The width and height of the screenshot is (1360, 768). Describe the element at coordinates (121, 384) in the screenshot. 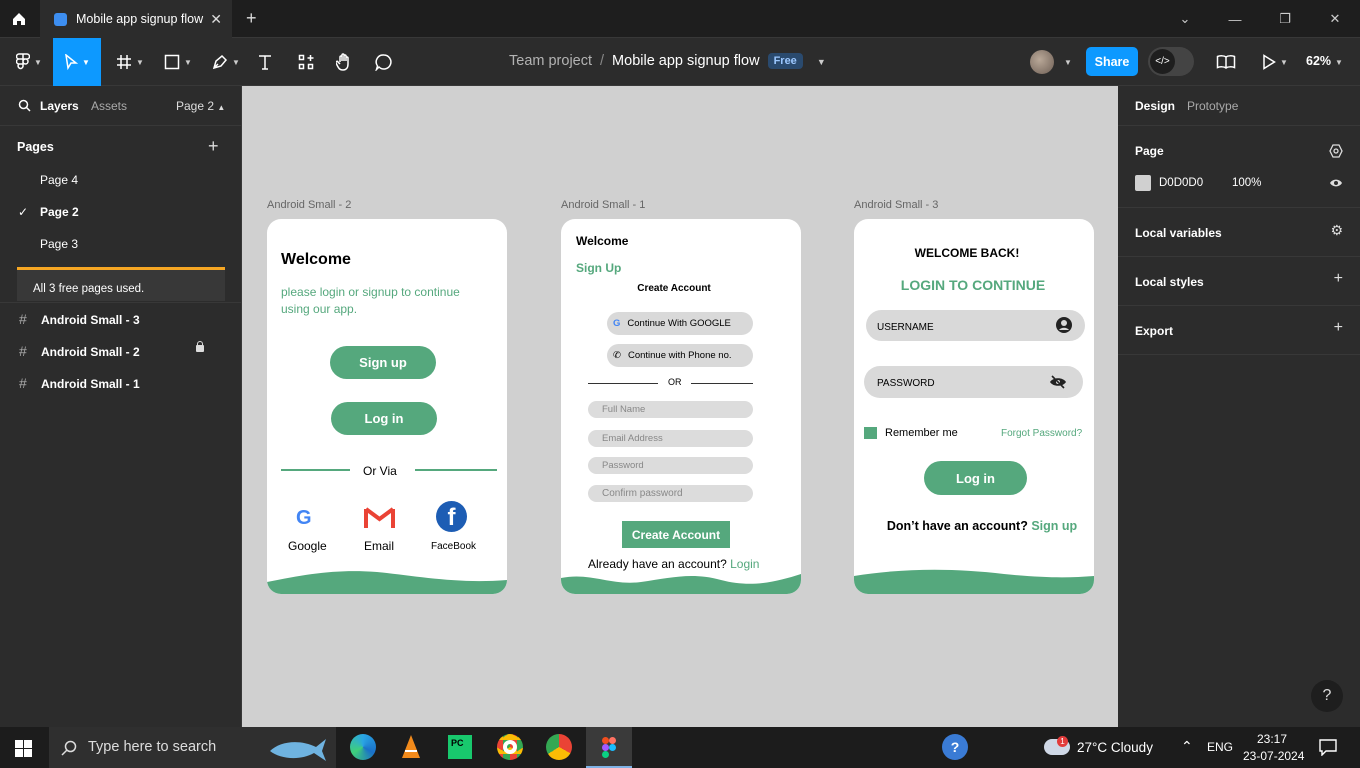

I see `layer-row: # Android Small - 1` at that location.